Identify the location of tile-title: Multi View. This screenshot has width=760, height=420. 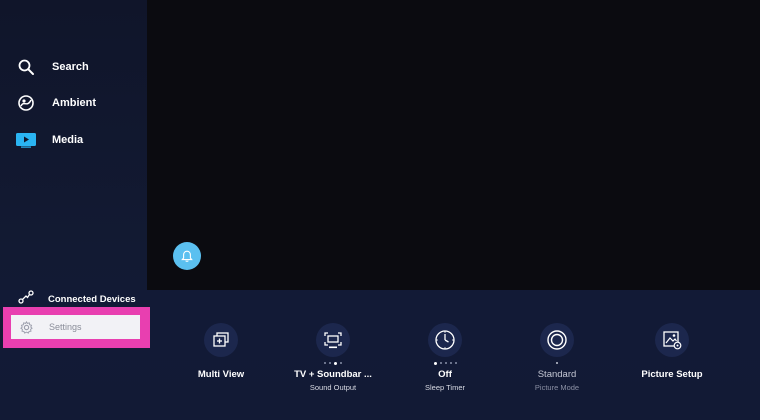
(221, 374).